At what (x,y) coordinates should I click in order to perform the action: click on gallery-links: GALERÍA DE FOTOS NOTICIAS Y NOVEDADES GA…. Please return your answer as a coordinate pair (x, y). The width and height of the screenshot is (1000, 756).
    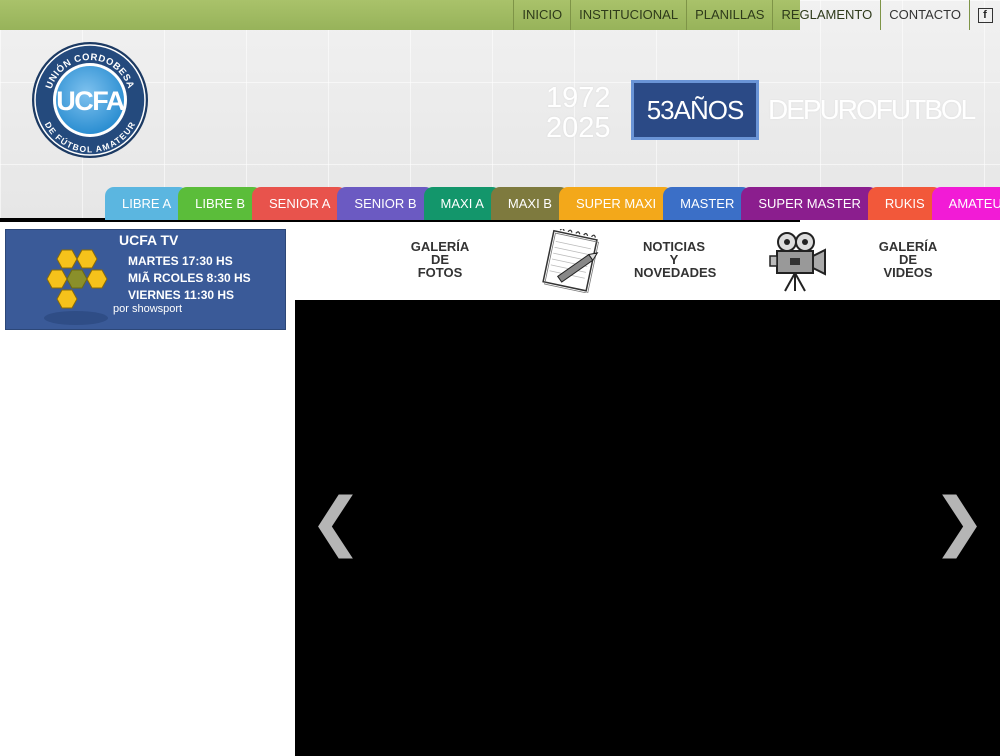
    Looking at the image, I should click on (647, 262).